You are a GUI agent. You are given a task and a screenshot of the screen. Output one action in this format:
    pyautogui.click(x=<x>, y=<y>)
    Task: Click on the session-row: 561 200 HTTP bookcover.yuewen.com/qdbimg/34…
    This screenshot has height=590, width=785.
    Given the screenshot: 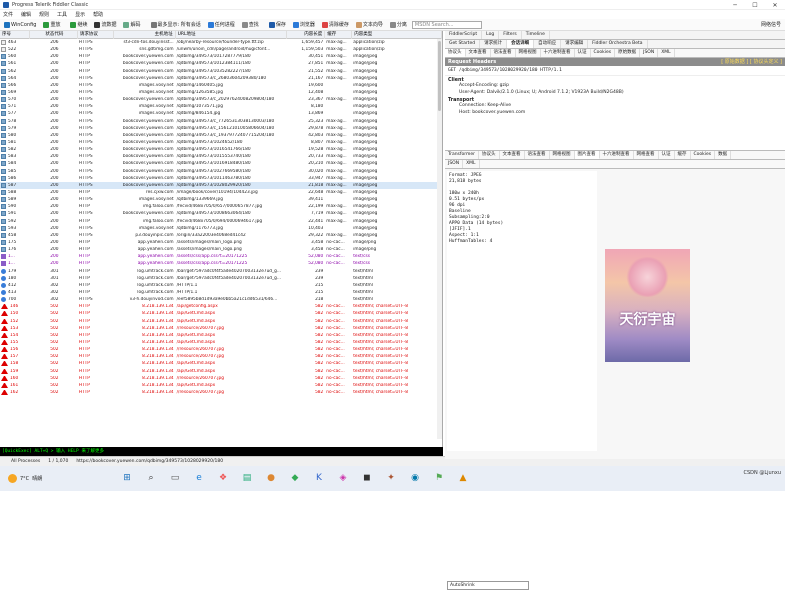 What is the action you would take?
    pyautogui.click(x=221, y=63)
    